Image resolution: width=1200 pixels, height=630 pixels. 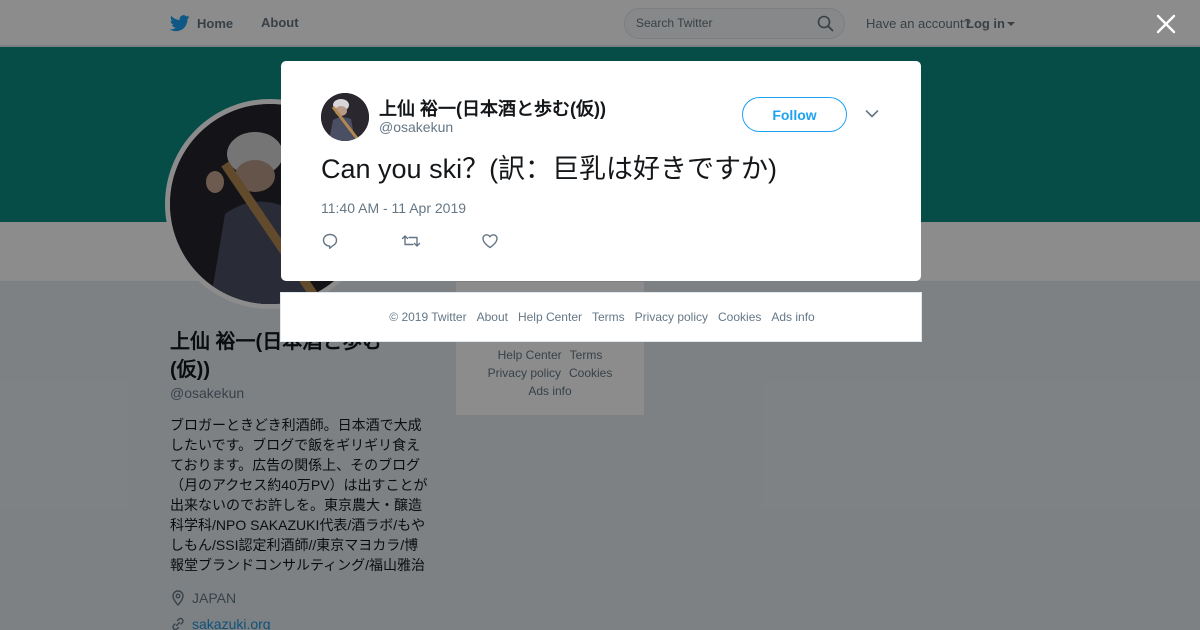 I want to click on footer-terms-link: Terms, so click(x=608, y=317).